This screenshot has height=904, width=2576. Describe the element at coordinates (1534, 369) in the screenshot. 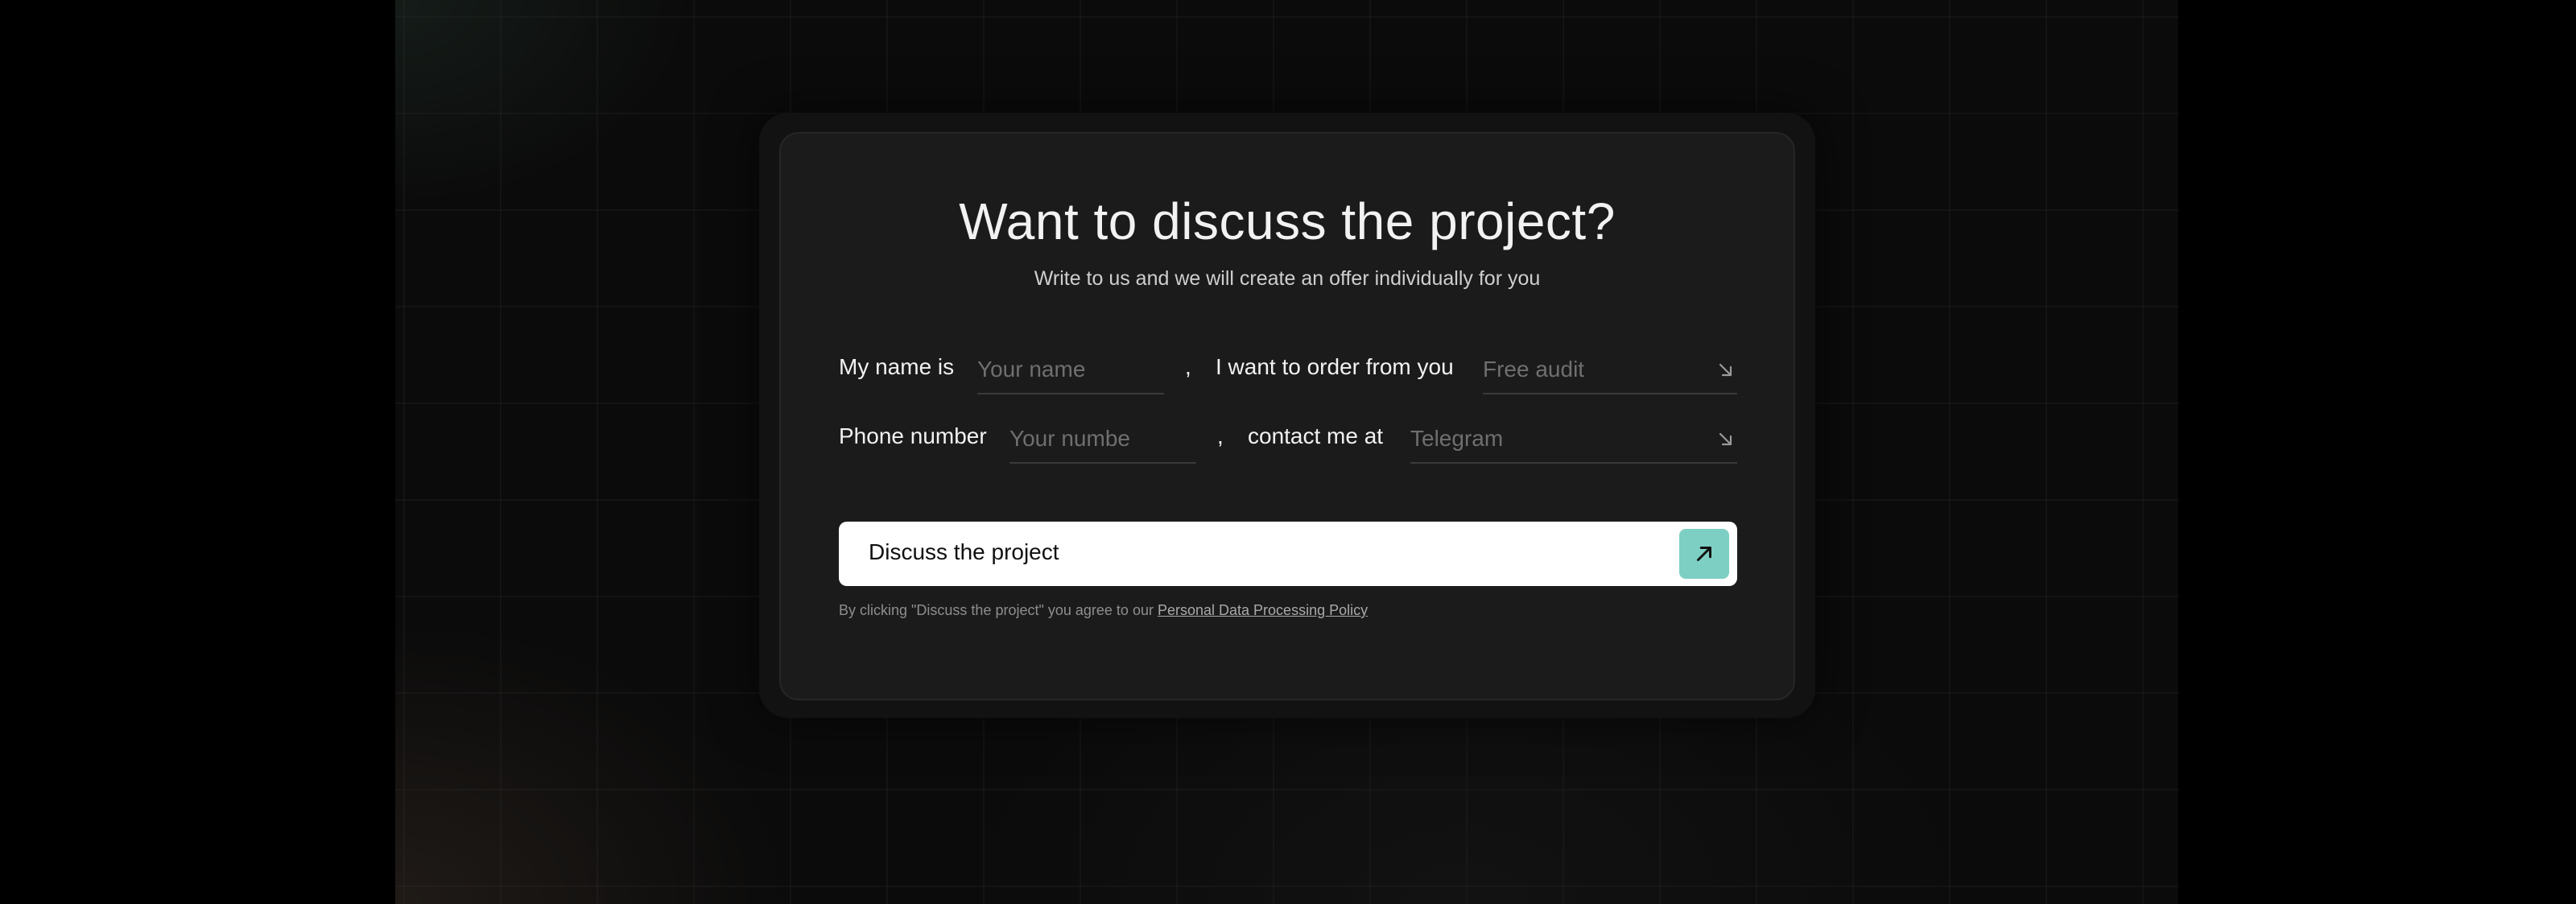

I see `service-select-value: Free audit` at that location.